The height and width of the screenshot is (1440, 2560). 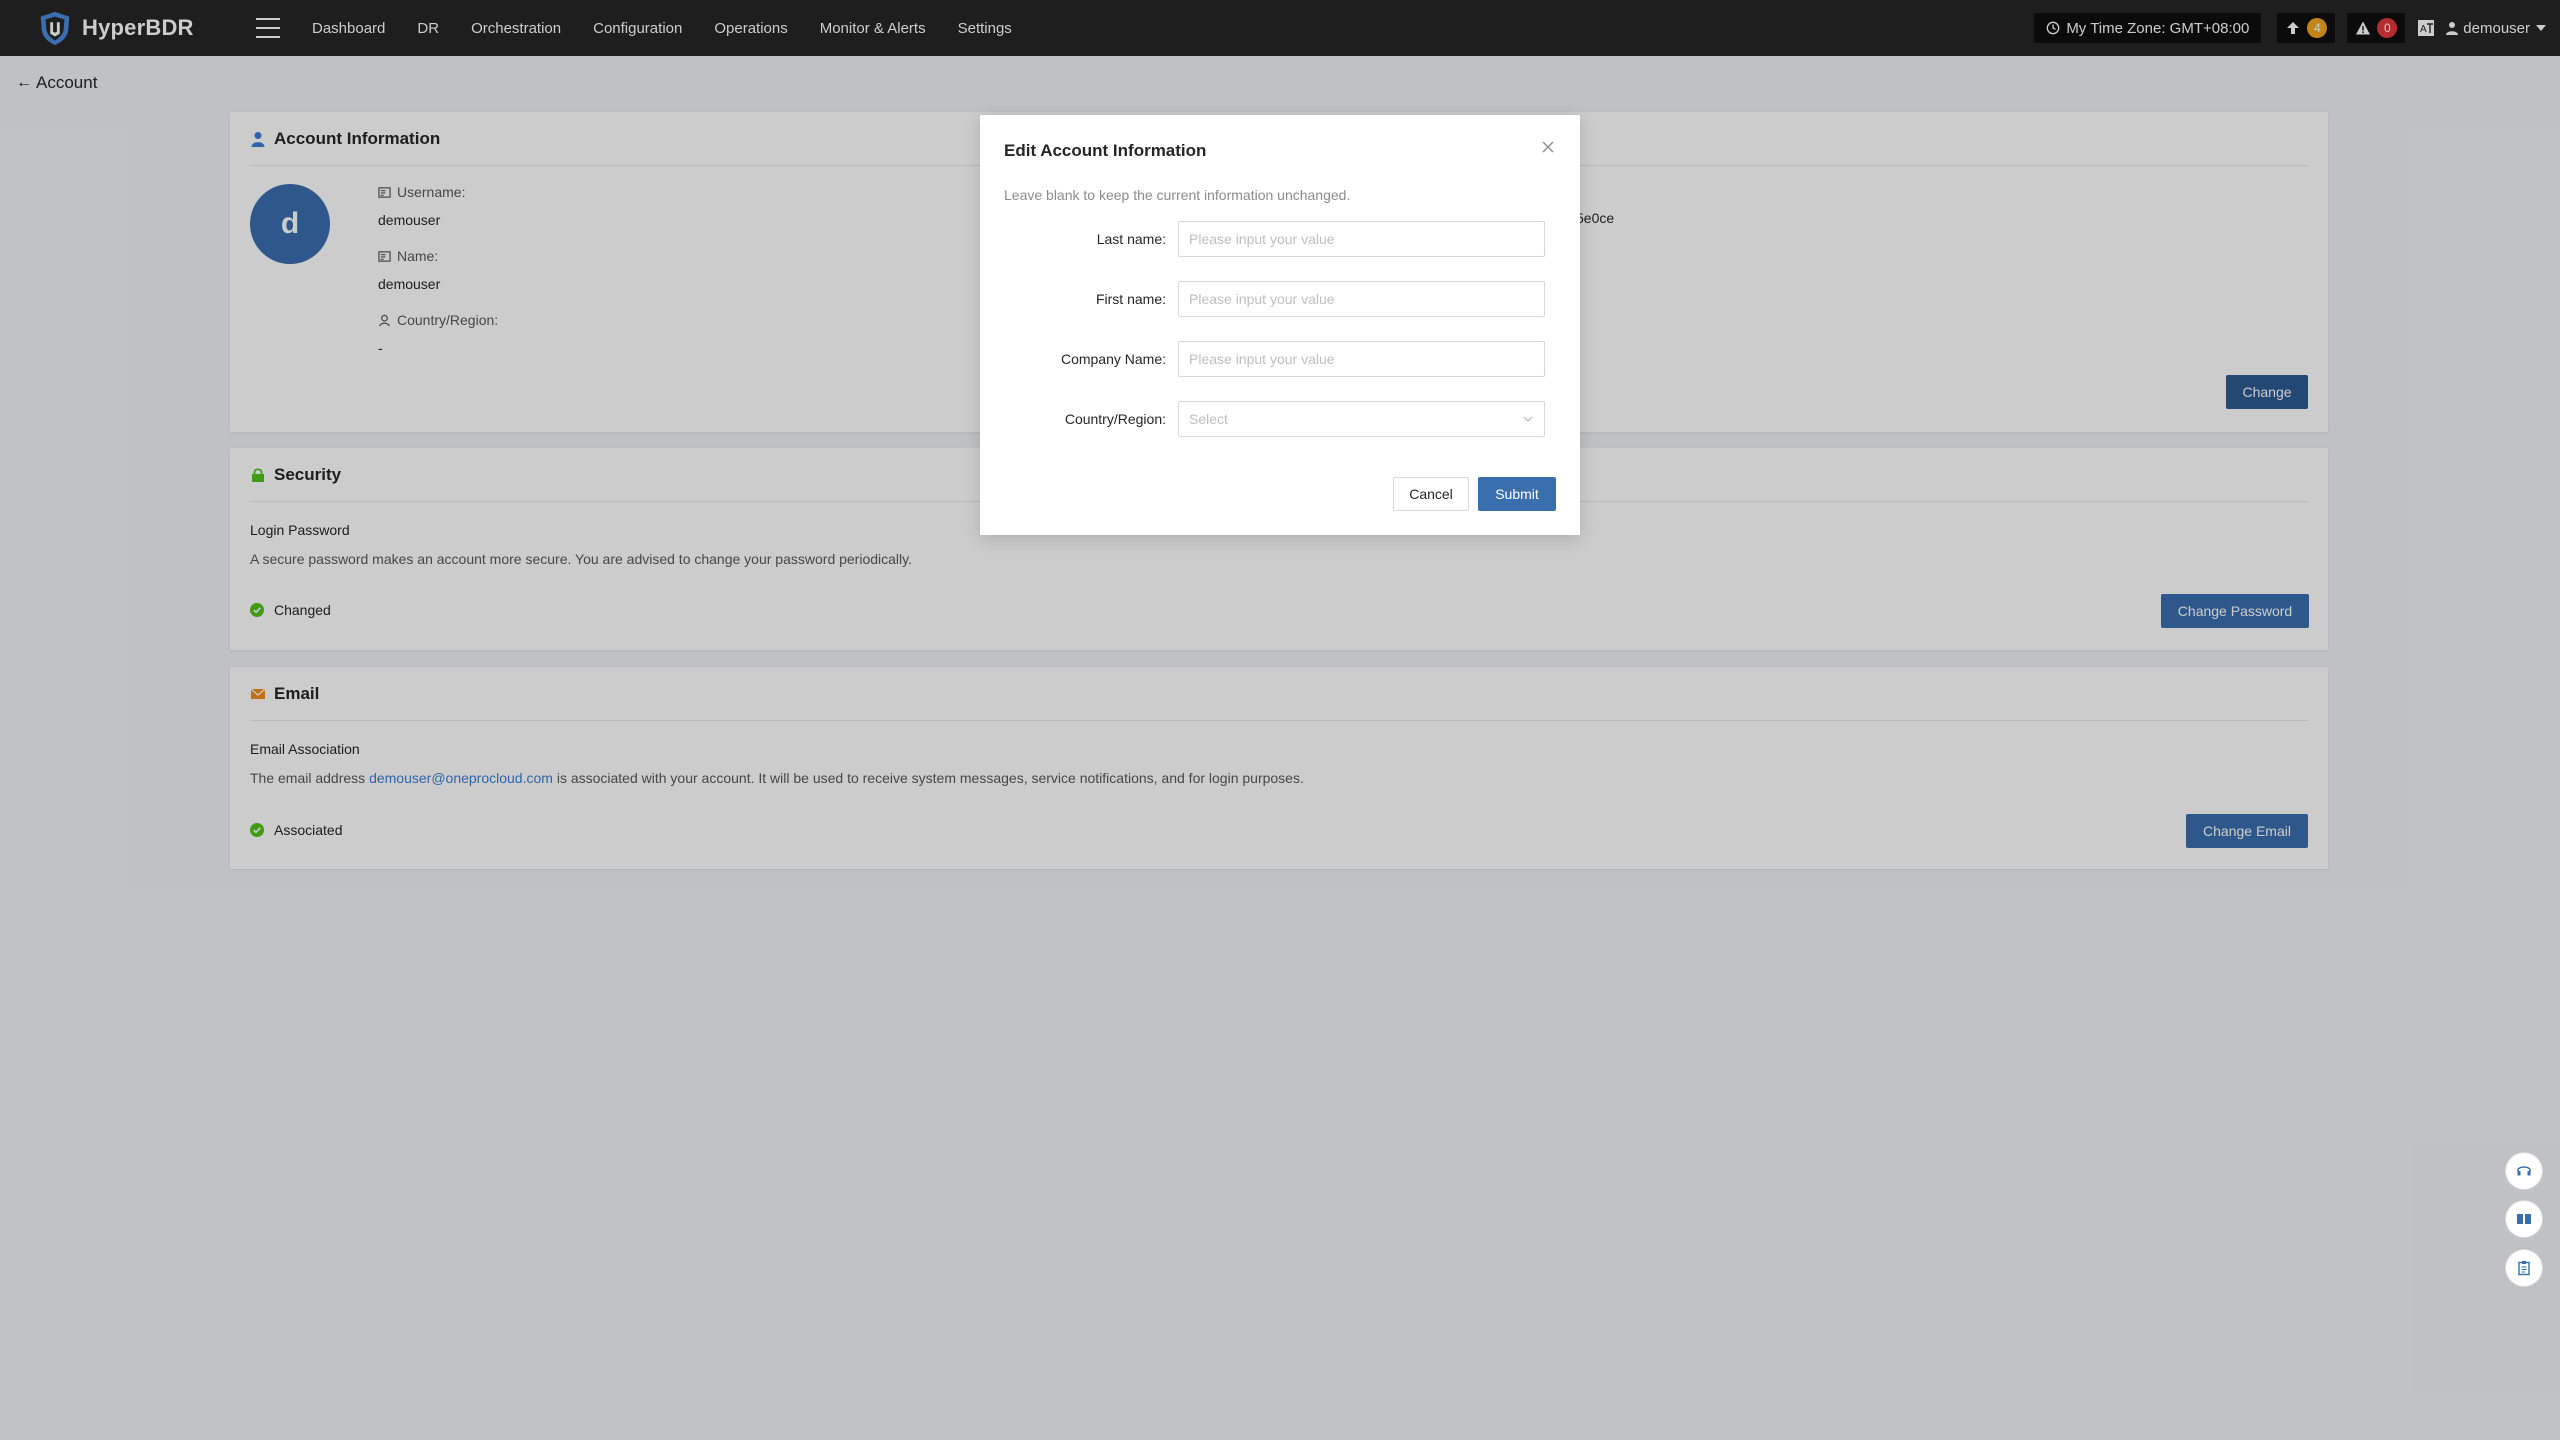 I want to click on company-name-input, so click(x=1361, y=359).